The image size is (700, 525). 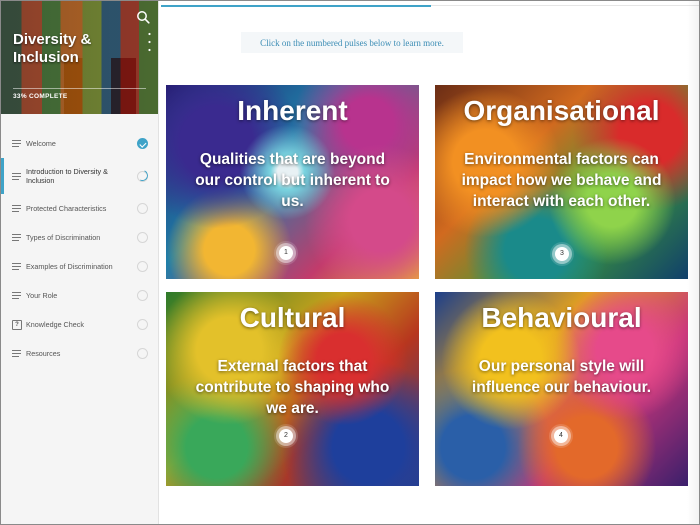 I want to click on sidebar-item-label: Examples of Discrimination, so click(x=69, y=266).